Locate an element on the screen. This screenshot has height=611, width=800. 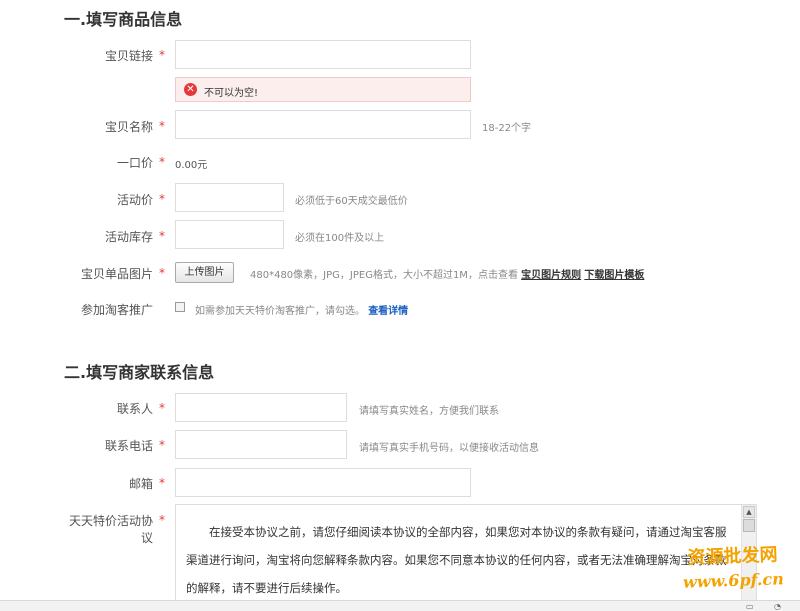
watermark-logo: 资源批发网 www.6pf.cn is located at coordinates (733, 569).